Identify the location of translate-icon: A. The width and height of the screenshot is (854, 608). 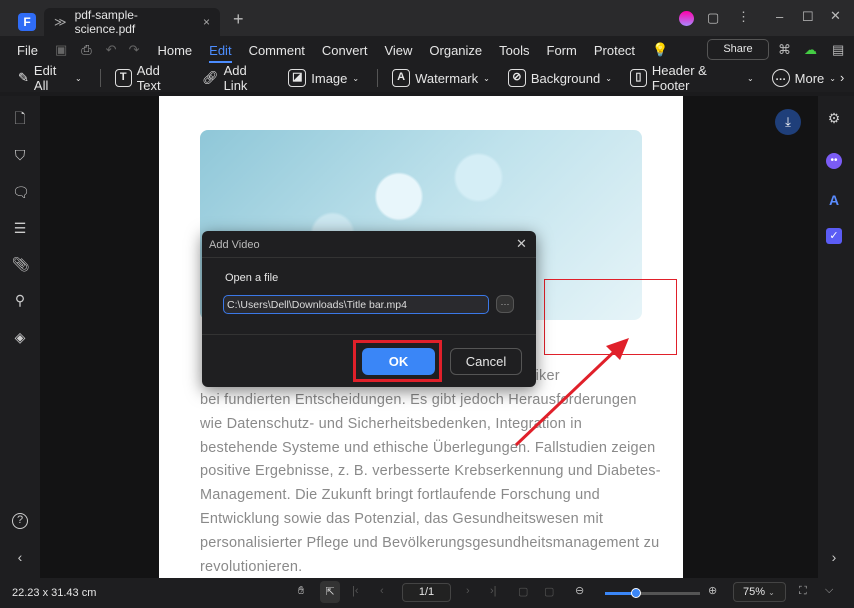
(834, 200).